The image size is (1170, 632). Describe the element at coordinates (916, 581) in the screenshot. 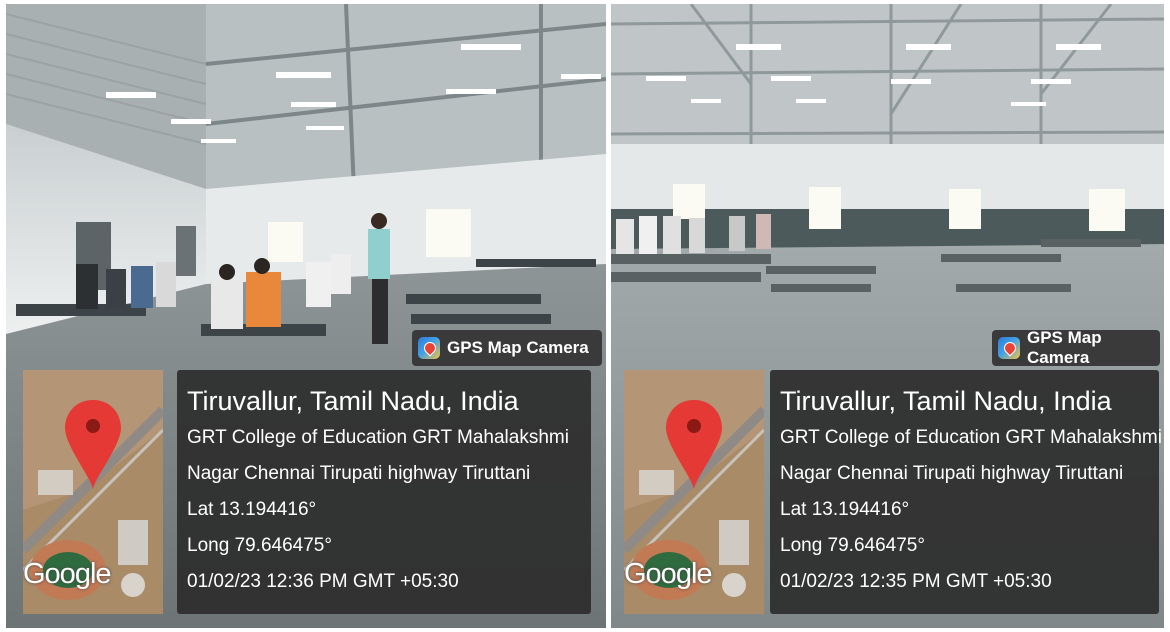

I see `timestamp: 01/02/23 12:35 PM GMT +05:30` at that location.